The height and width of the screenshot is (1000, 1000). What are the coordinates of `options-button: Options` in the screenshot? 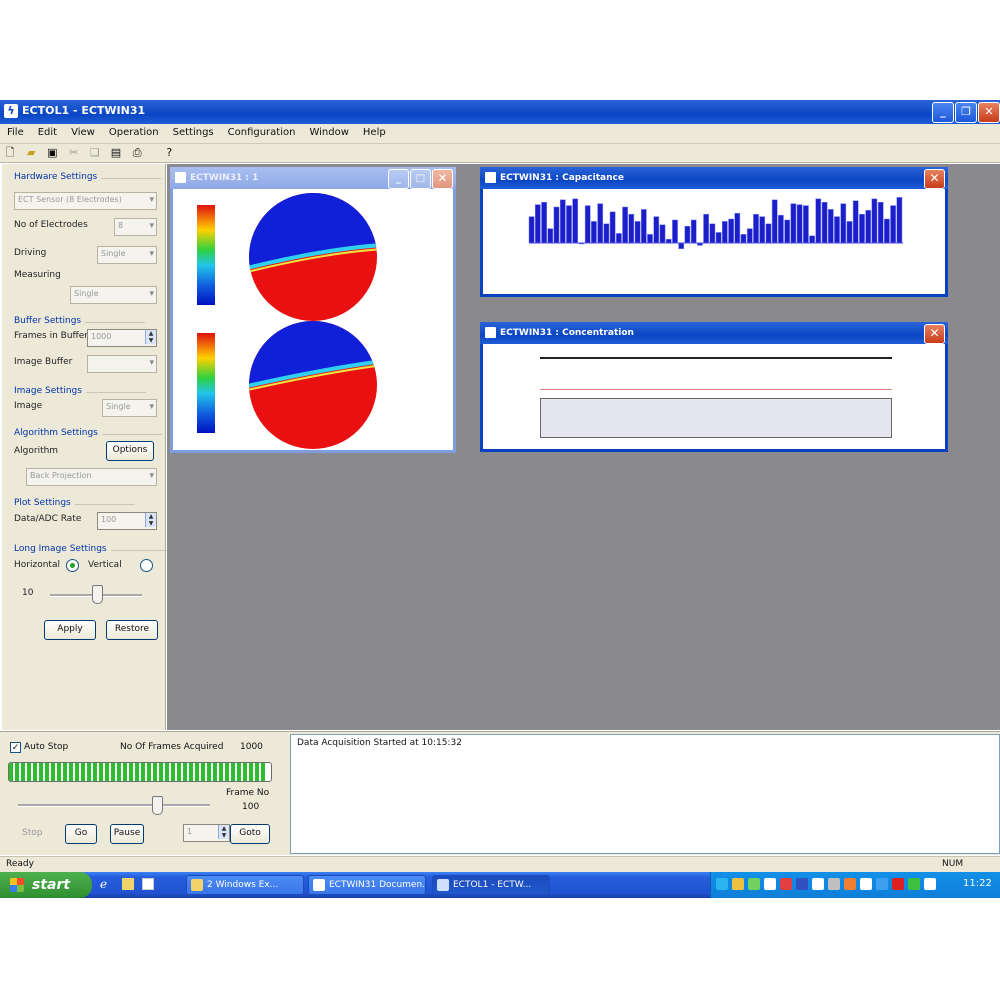 It's located at (130, 451).